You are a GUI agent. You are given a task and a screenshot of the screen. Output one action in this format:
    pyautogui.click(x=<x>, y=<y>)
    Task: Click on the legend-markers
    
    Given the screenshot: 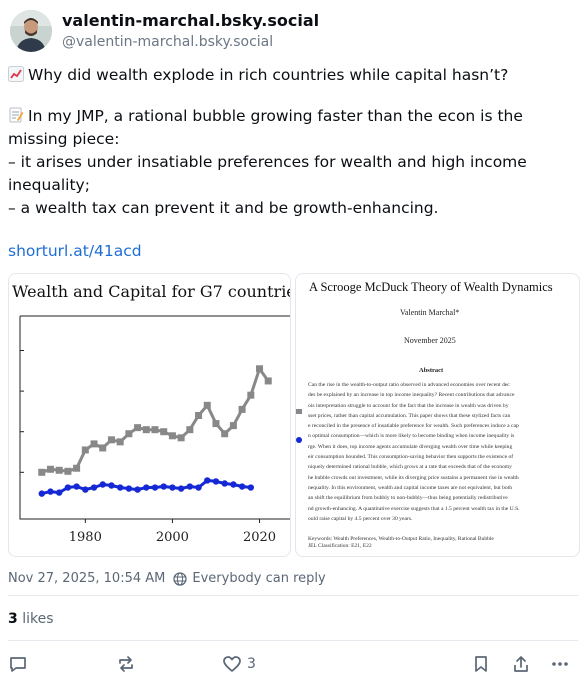 What is the action you would take?
    pyautogui.click(x=299, y=426)
    